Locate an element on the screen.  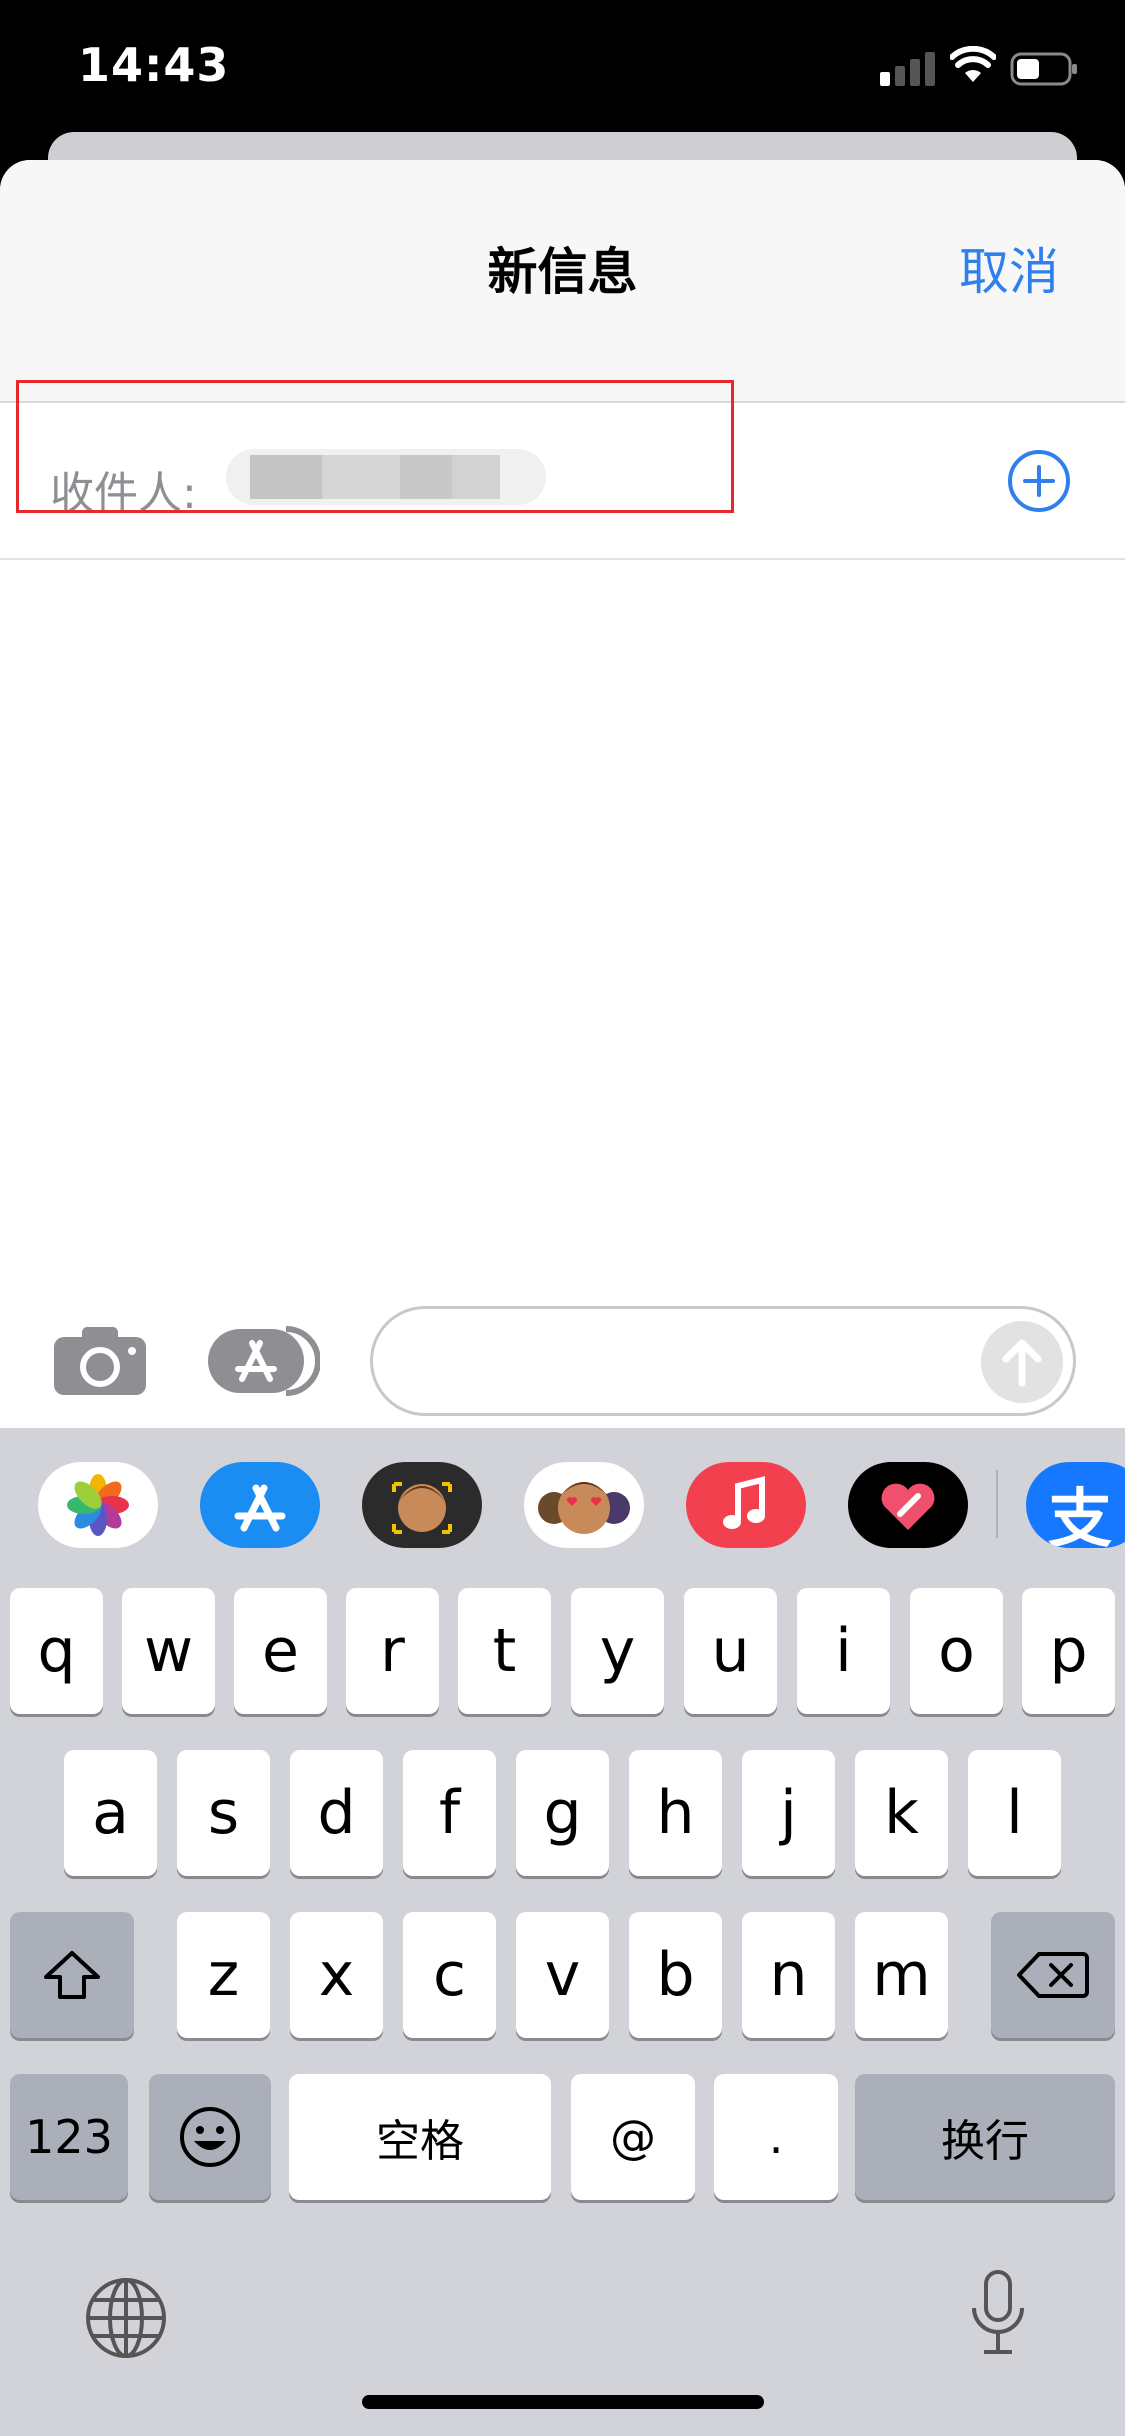
period-key: . is located at coordinates (776, 2137).